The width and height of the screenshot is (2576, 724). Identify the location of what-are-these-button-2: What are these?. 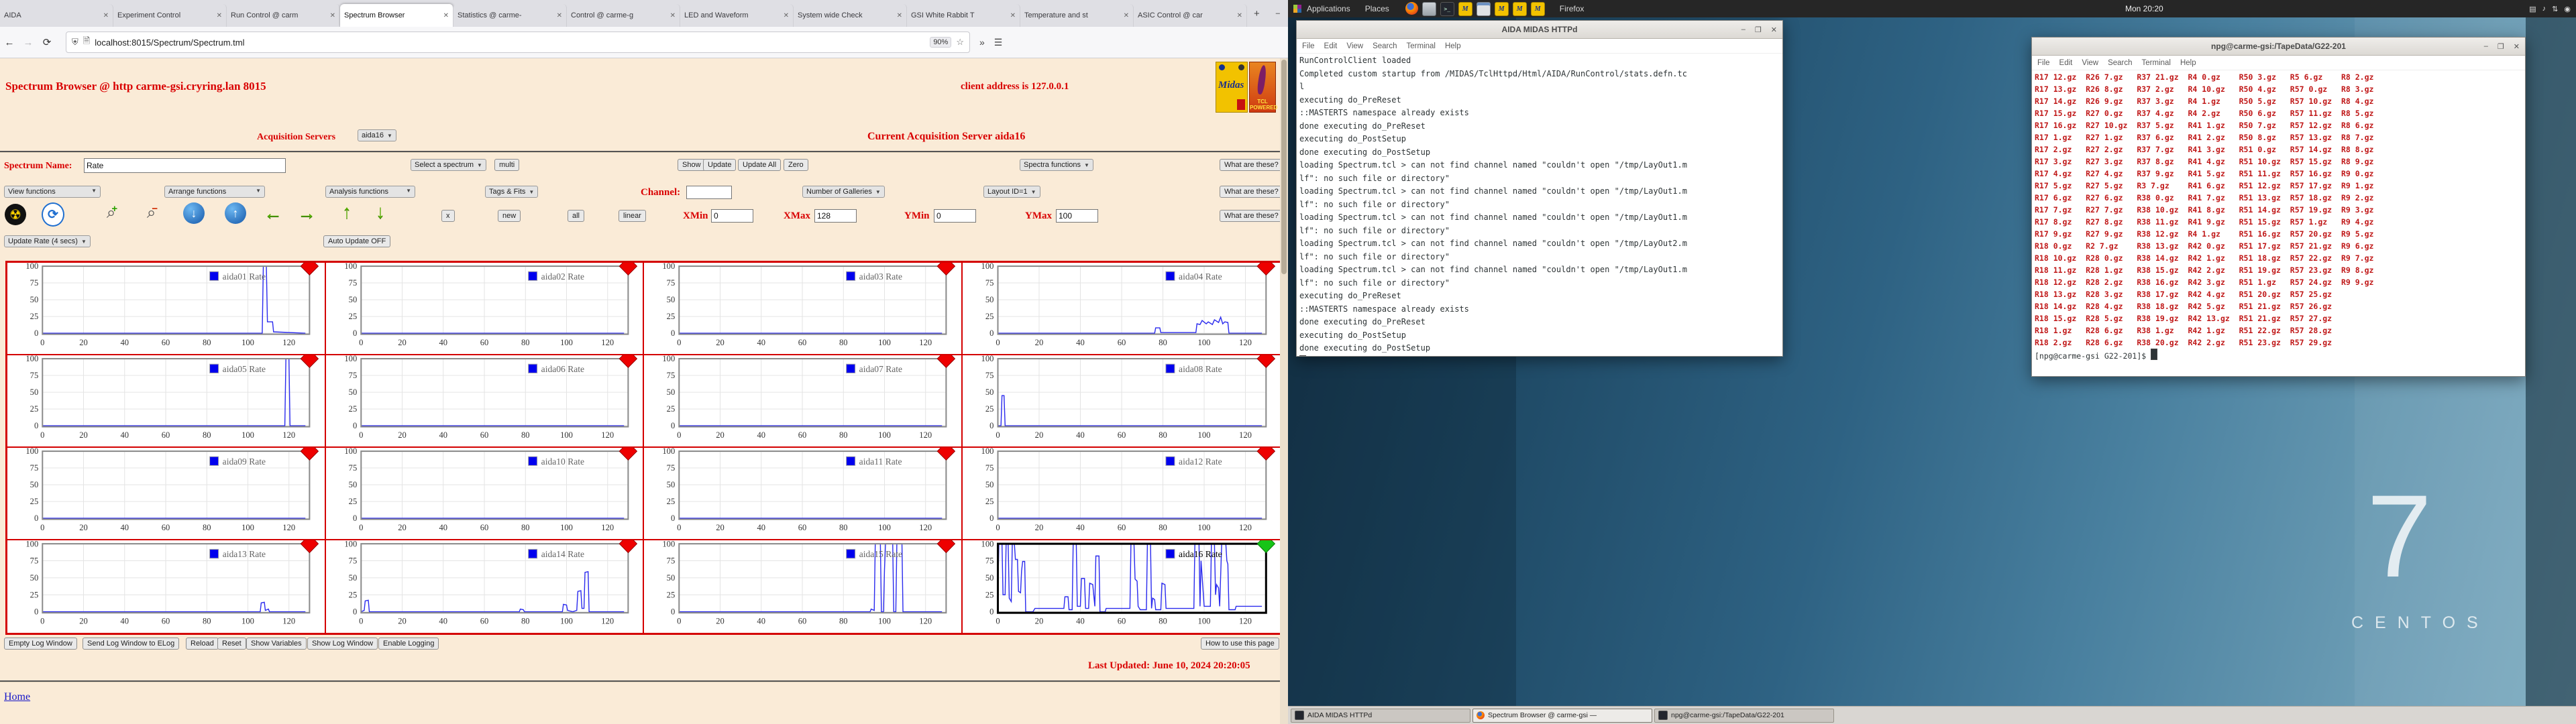
(1251, 192).